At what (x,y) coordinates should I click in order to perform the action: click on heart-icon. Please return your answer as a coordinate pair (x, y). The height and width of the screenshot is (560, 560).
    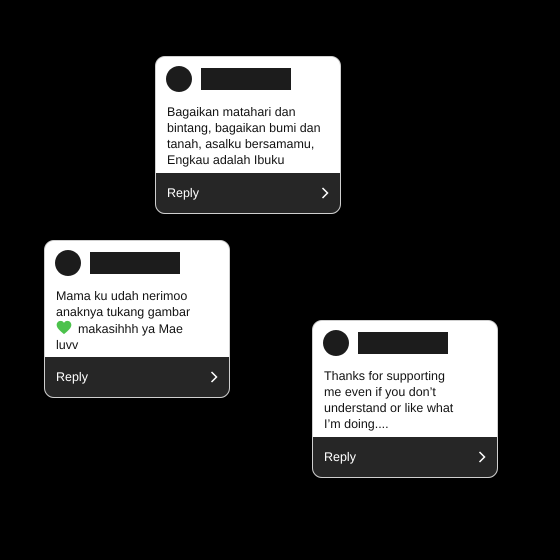
    Looking at the image, I should click on (64, 327).